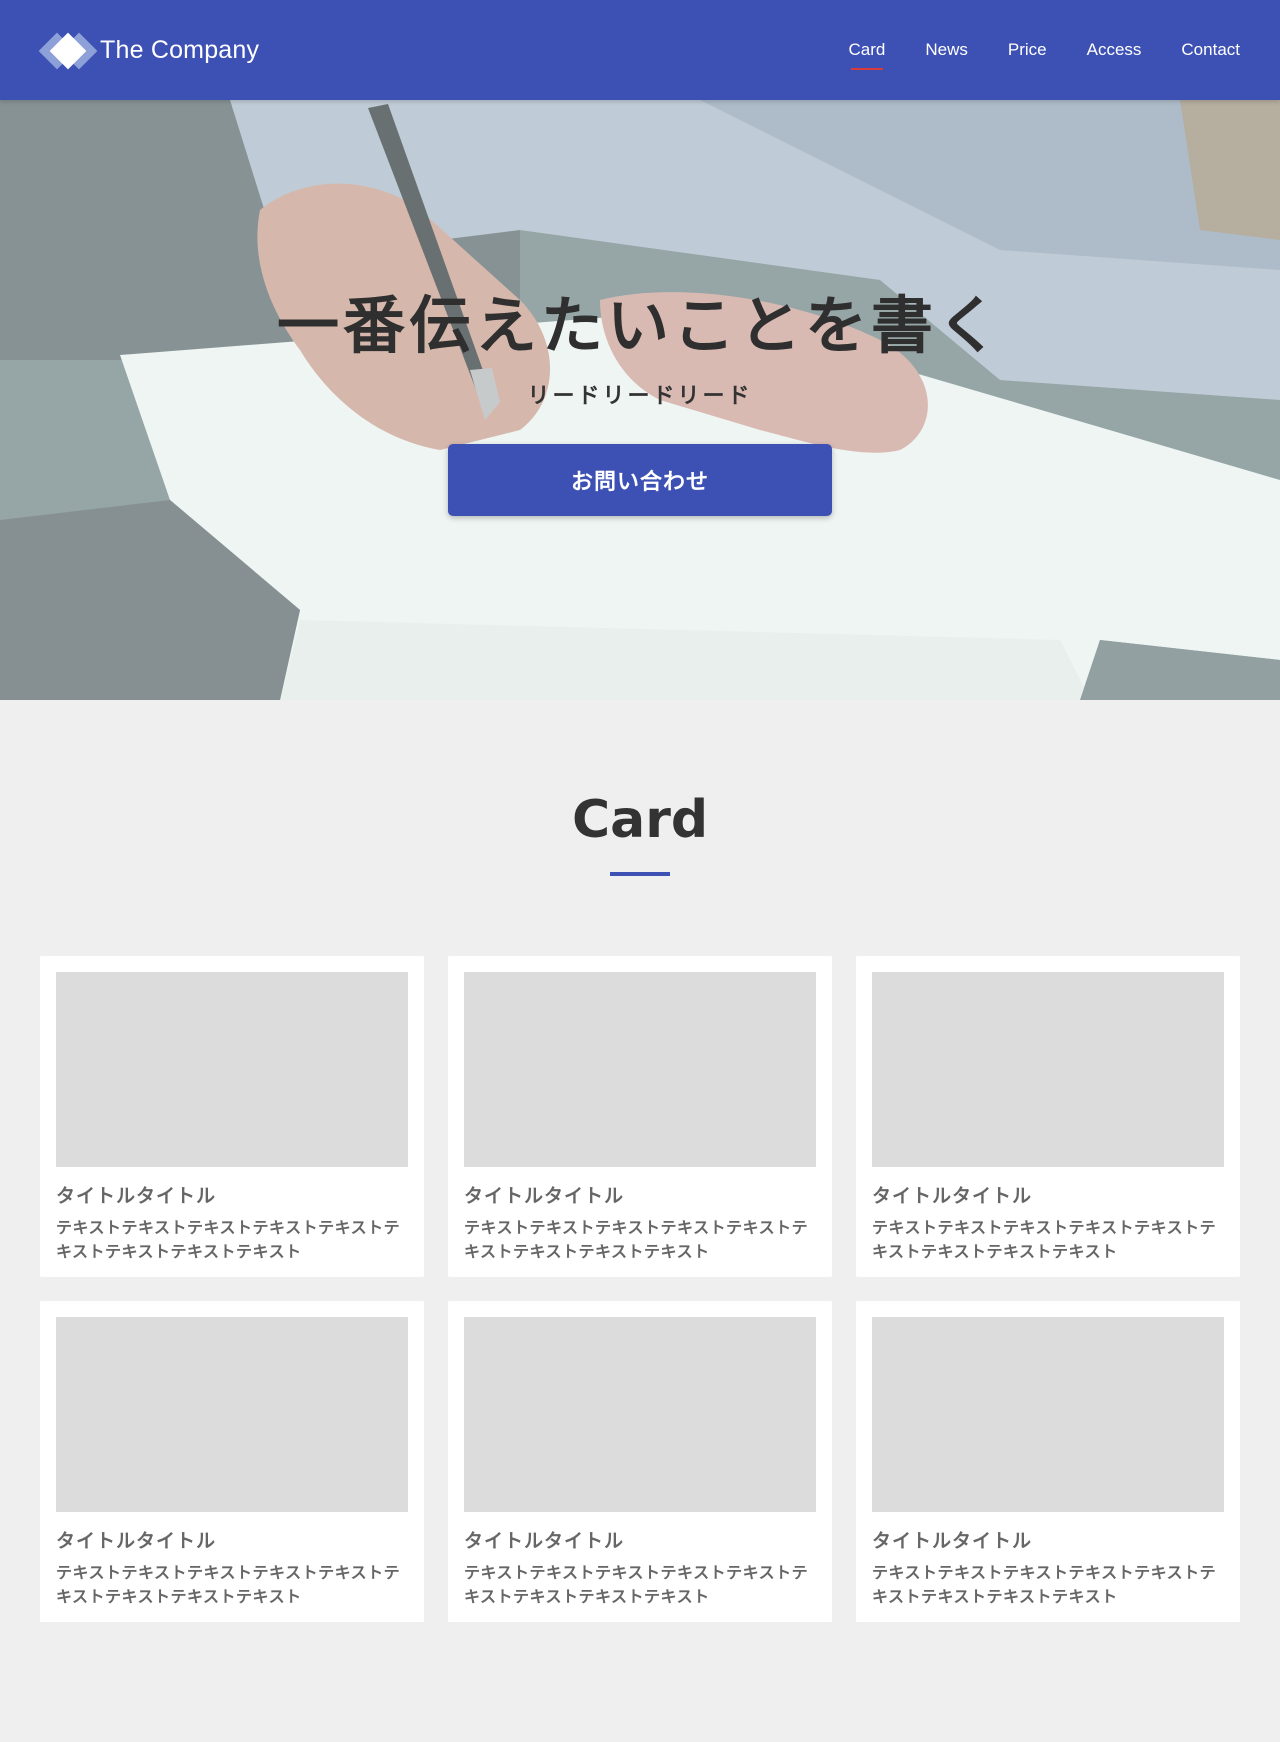 The image size is (1280, 1742). I want to click on contact-button: お問い合わせ, so click(640, 480).